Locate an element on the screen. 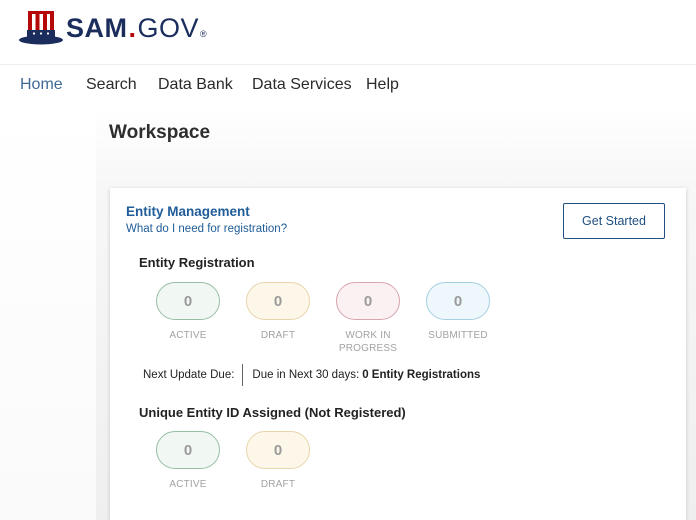 This screenshot has width=696, height=520. registration-help-link: What do I need for registration? is located at coordinates (206, 229).